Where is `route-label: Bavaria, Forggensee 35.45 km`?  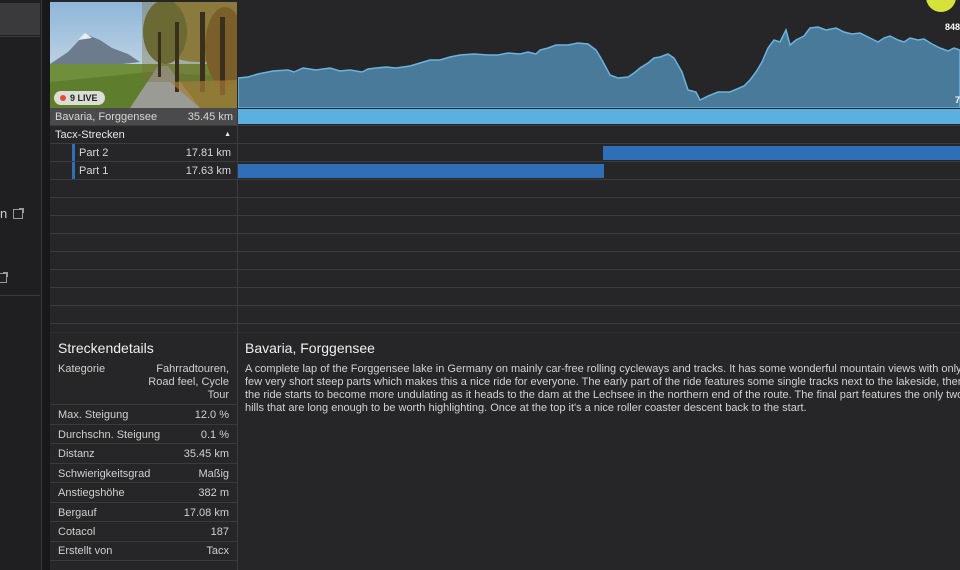 route-label: Bavaria, Forggensee 35.45 km is located at coordinates (143, 116).